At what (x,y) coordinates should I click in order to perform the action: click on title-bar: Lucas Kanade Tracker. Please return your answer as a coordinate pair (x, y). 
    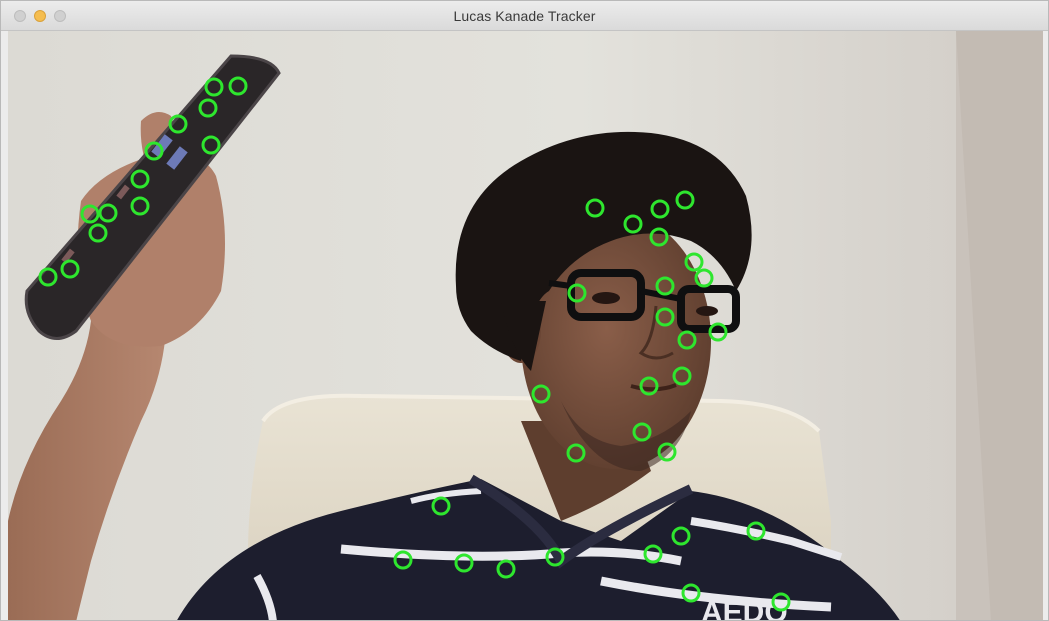
    Looking at the image, I should click on (524, 16).